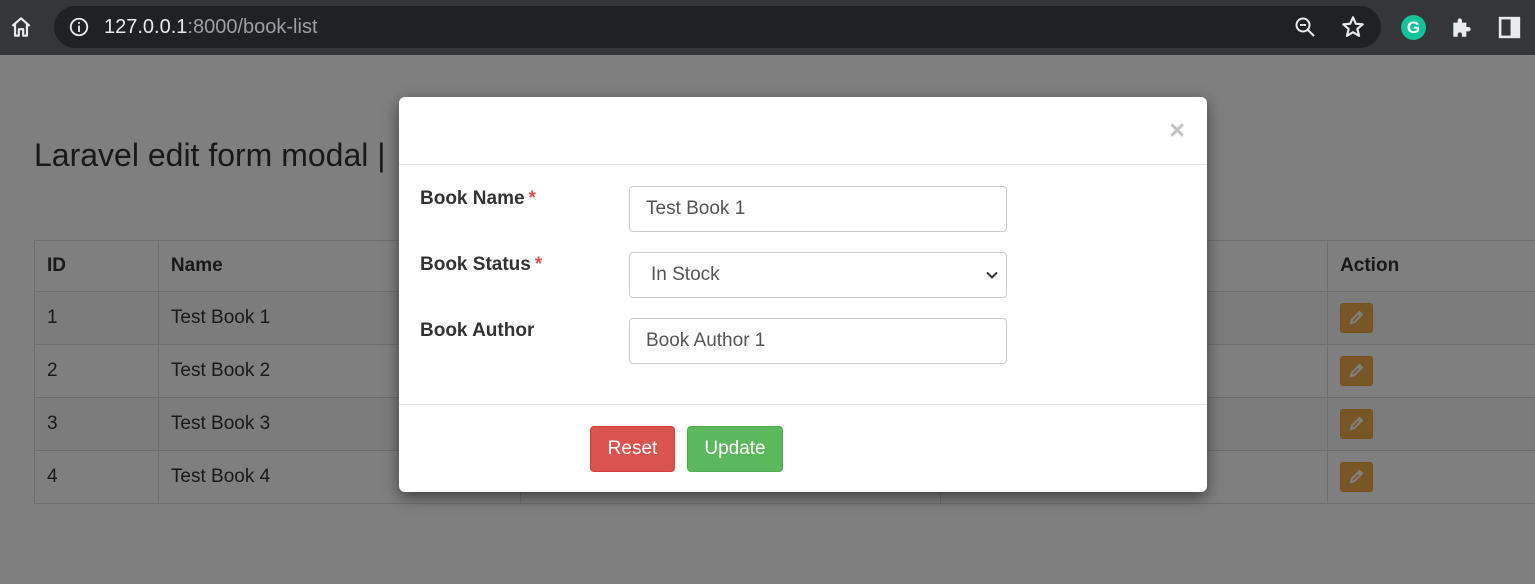  What do you see at coordinates (632, 449) in the screenshot?
I see `reset-button: Reset` at bounding box center [632, 449].